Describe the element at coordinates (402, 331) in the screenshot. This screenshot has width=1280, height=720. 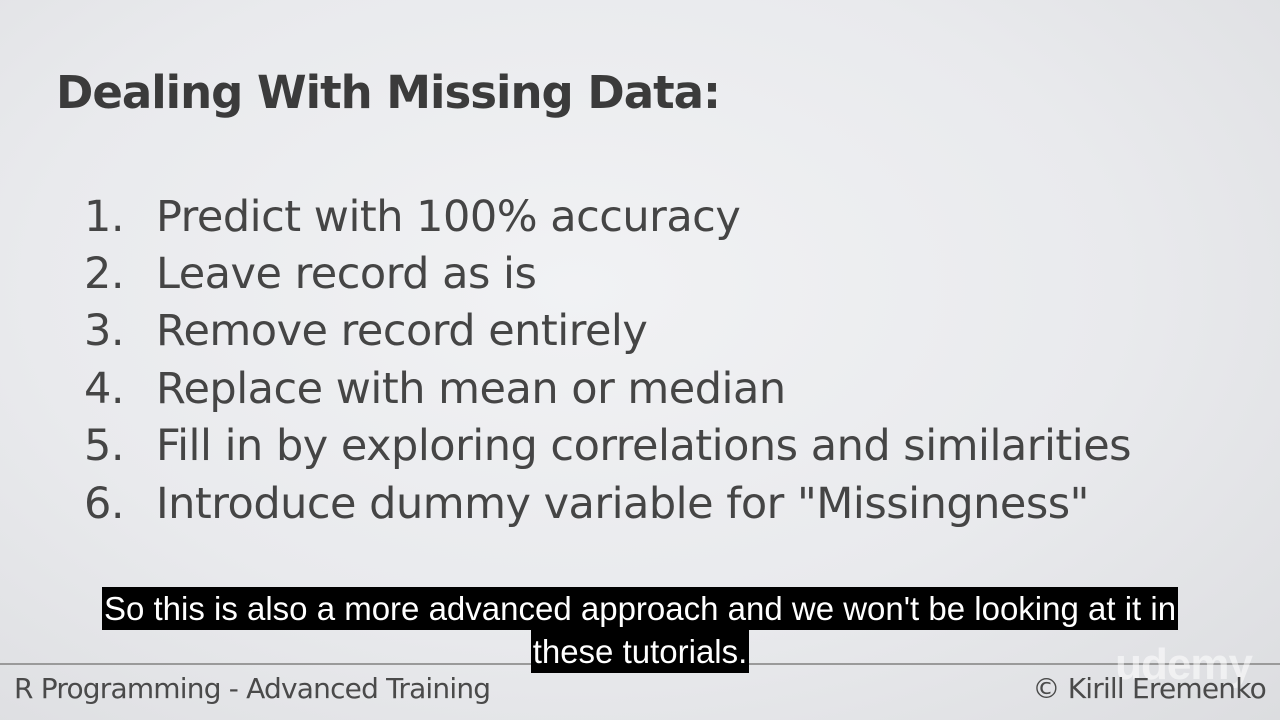
I see `list-item-text: Remove record entirely` at that location.